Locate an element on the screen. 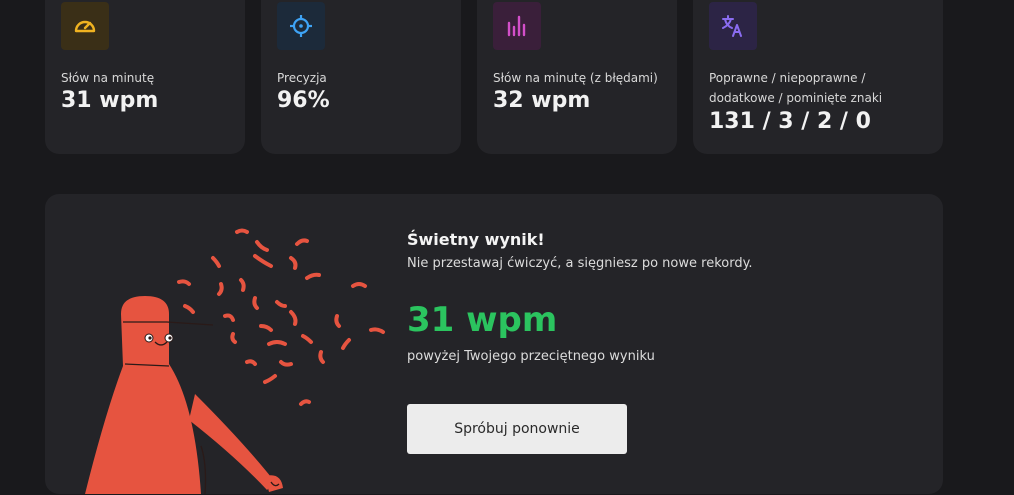  crosshair-icon is located at coordinates (301, 26).